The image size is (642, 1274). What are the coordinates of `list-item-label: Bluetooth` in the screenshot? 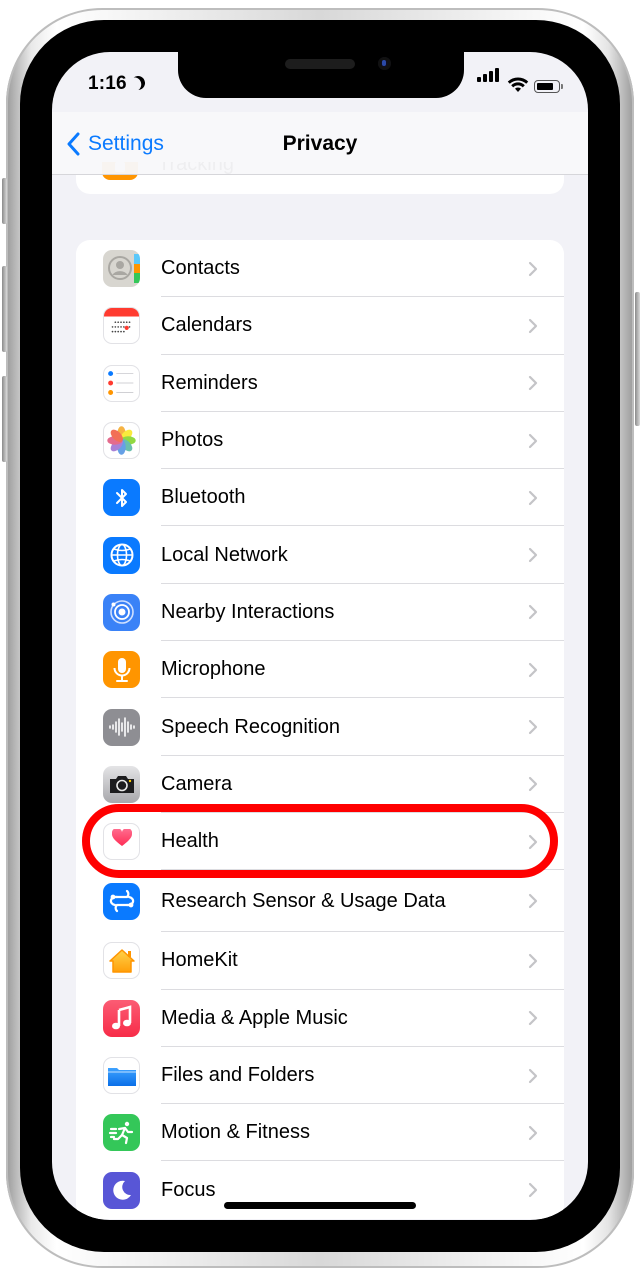 It's located at (203, 497).